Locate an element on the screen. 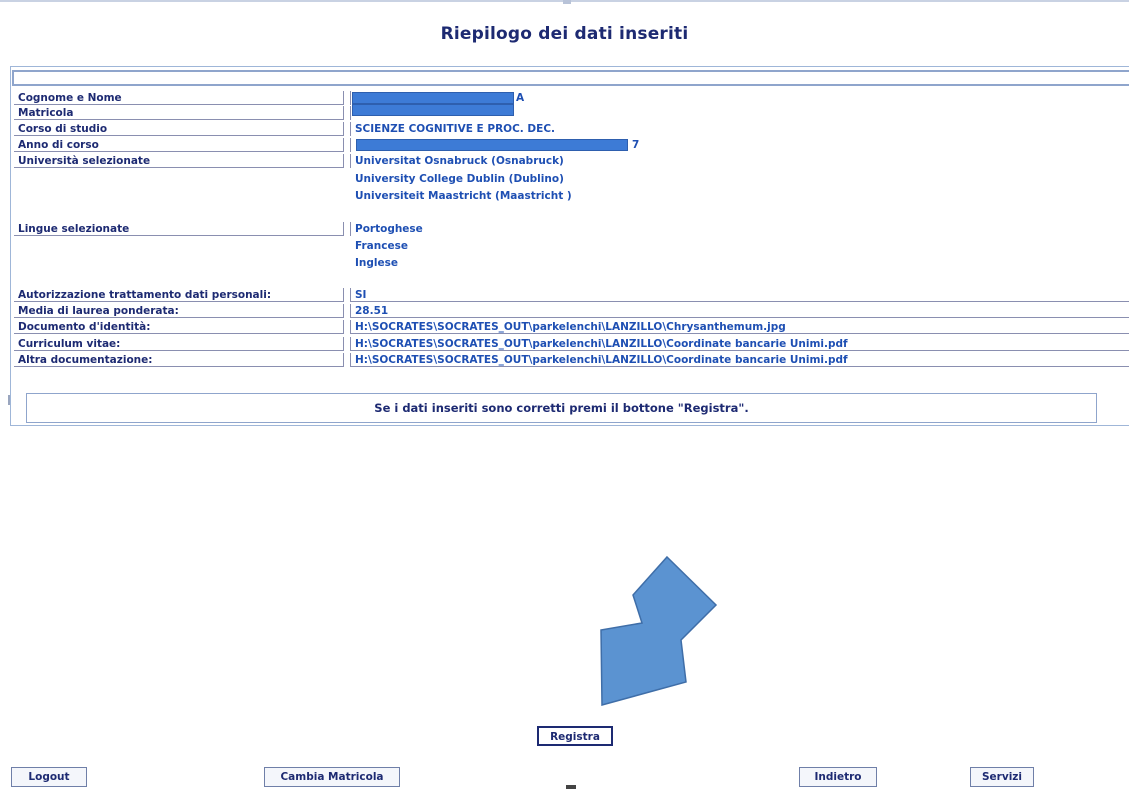  summary-panel-header is located at coordinates (570, 78).